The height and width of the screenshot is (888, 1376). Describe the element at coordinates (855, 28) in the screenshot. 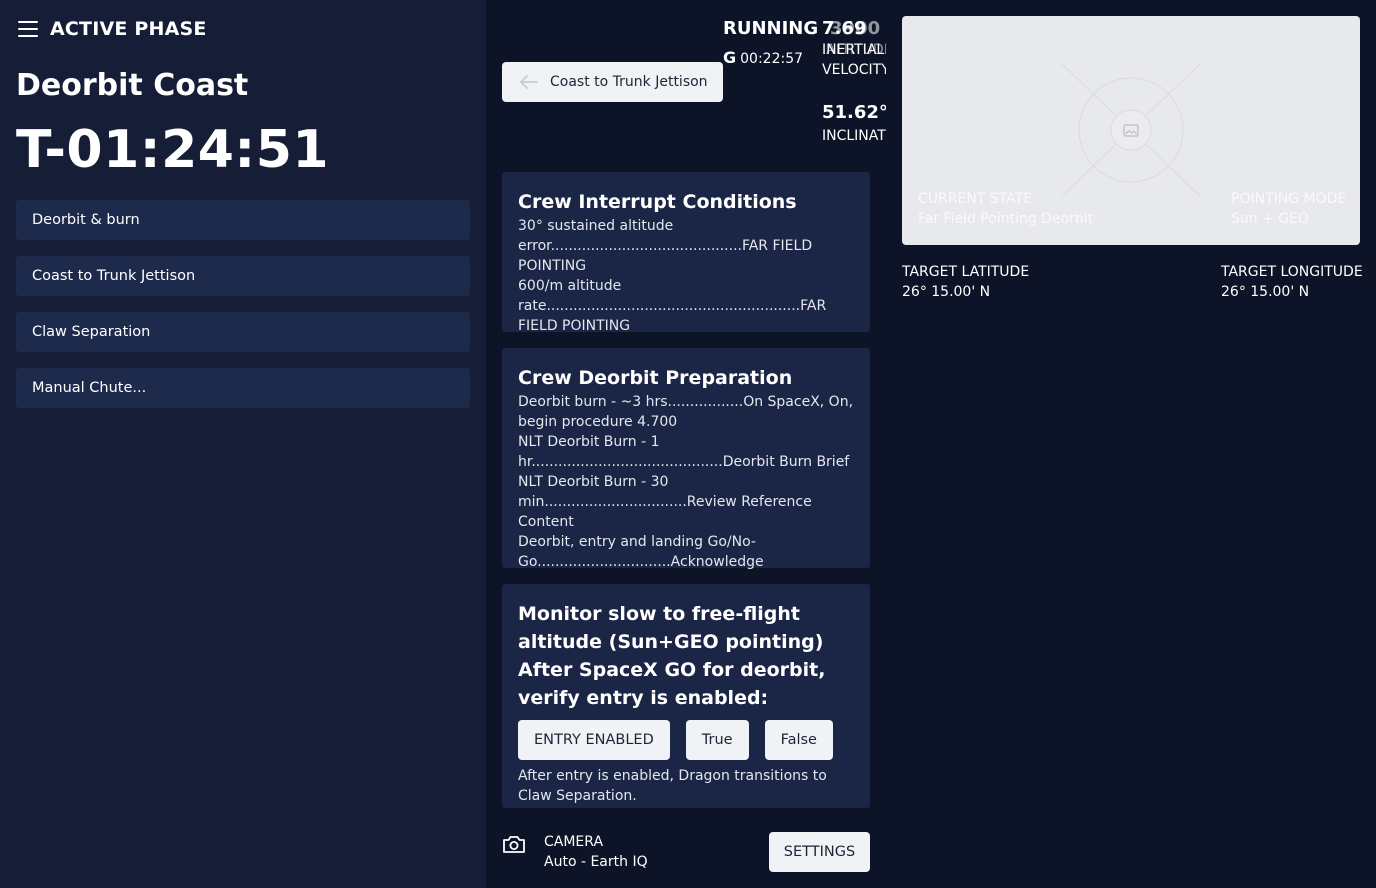

I see `altitude-value: 3900` at that location.